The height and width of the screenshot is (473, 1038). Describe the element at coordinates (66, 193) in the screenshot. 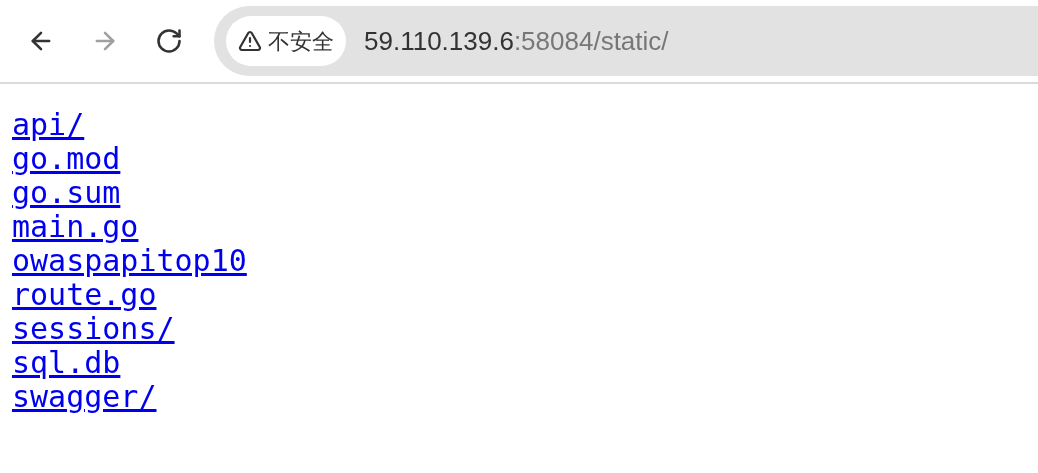

I see `file-link: go.sum` at that location.